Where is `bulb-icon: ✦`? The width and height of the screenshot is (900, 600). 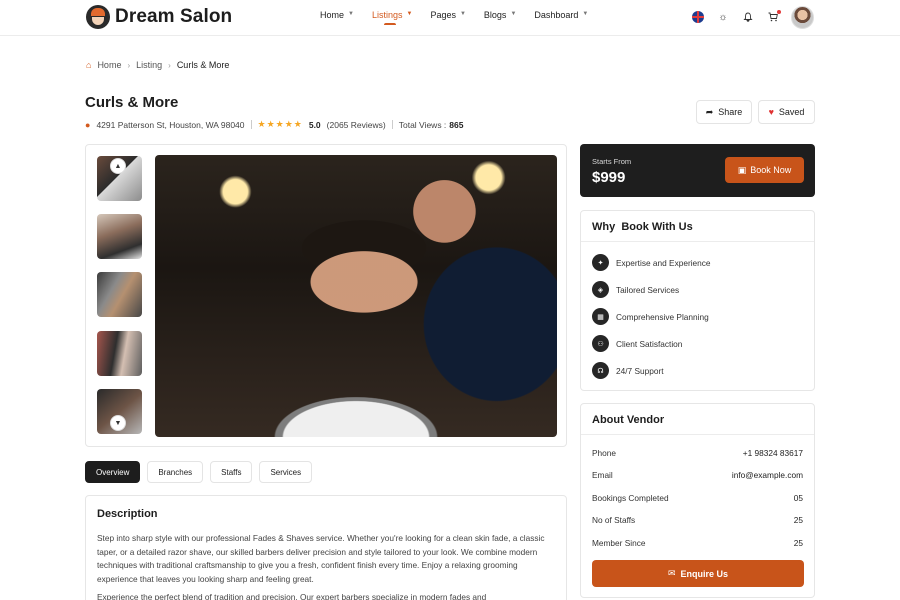
bulb-icon: ✦ is located at coordinates (600, 262).